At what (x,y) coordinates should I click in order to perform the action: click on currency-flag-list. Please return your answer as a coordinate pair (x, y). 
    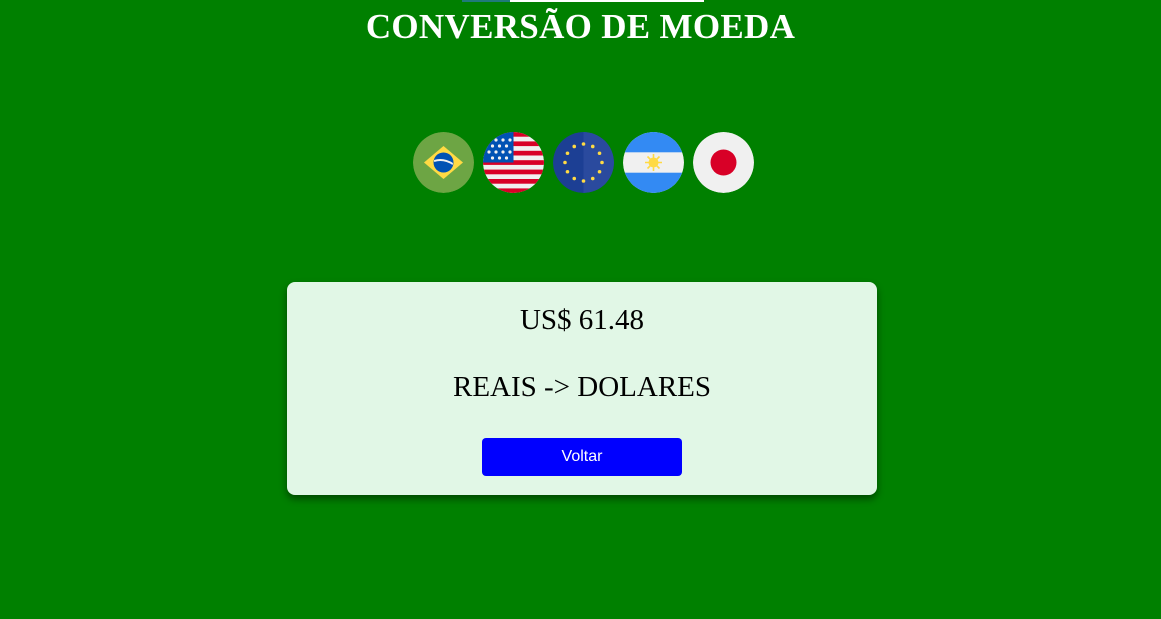
    Looking at the image, I should click on (583, 162).